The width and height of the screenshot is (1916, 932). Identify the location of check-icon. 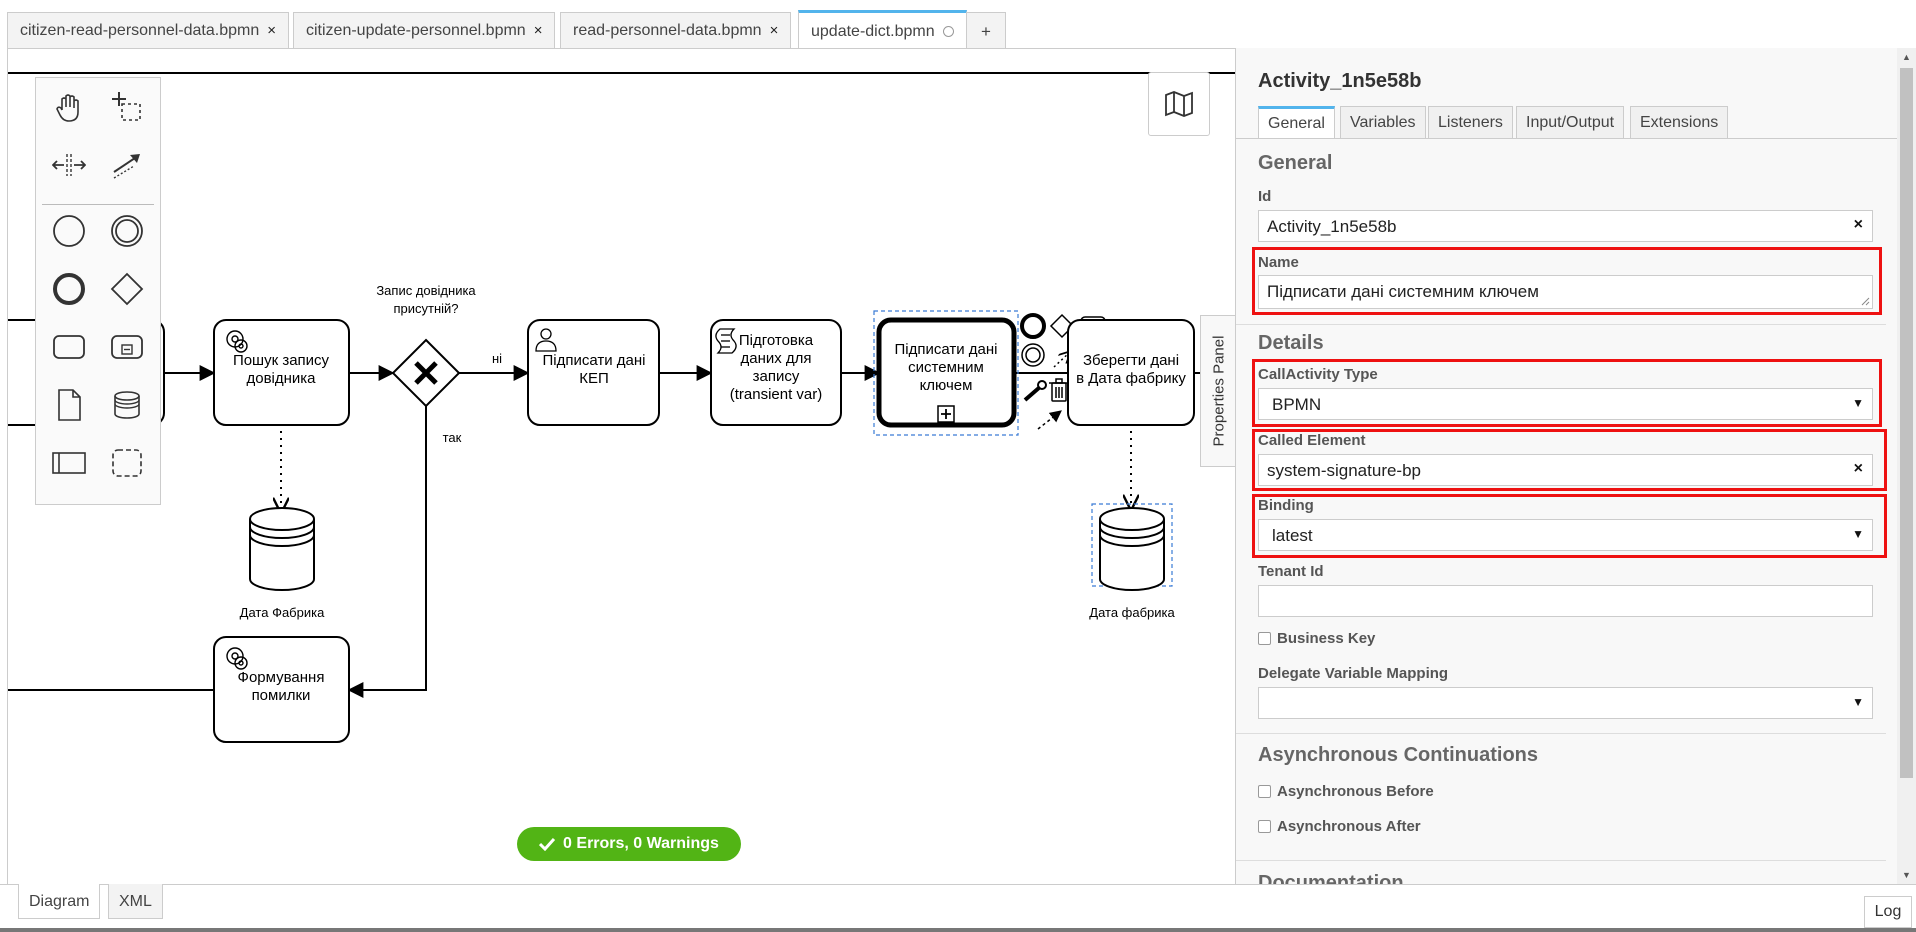
(547, 844).